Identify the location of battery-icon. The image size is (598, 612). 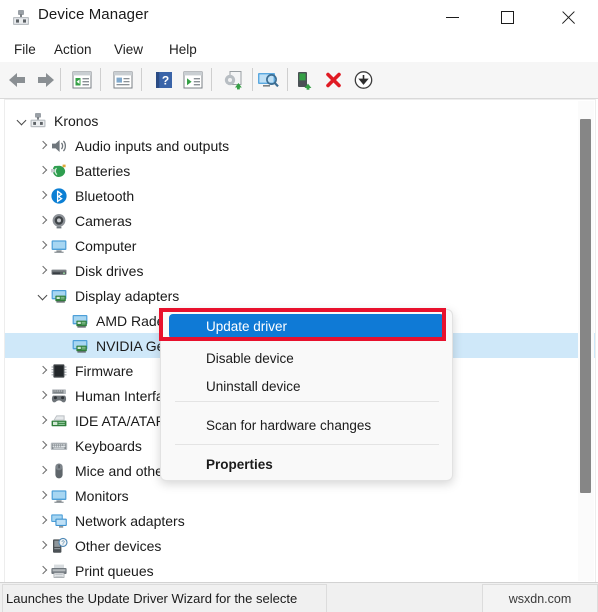
(59, 171).